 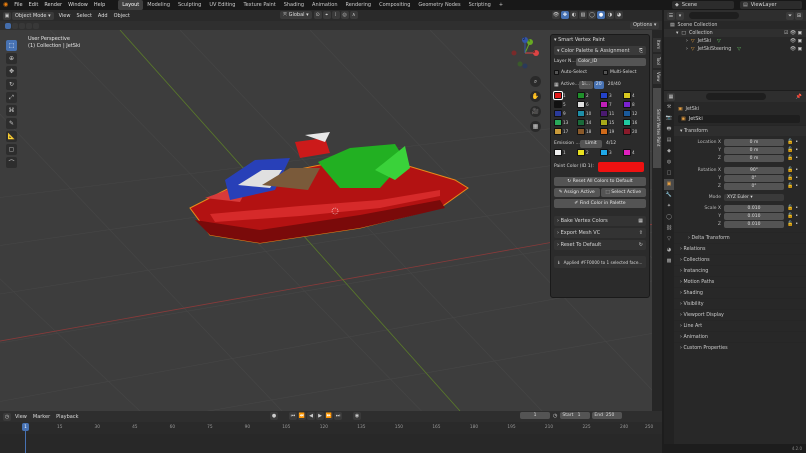 I want to click on paint-color-swatch, so click(x=621, y=166).